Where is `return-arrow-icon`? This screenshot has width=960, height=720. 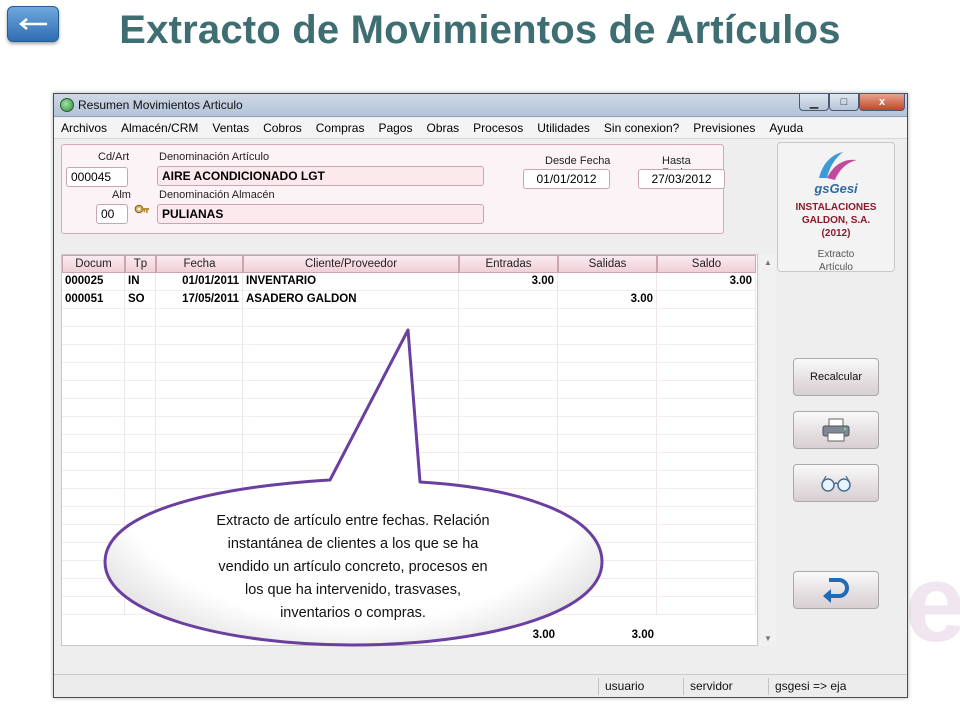
return-arrow-icon is located at coordinates (836, 590).